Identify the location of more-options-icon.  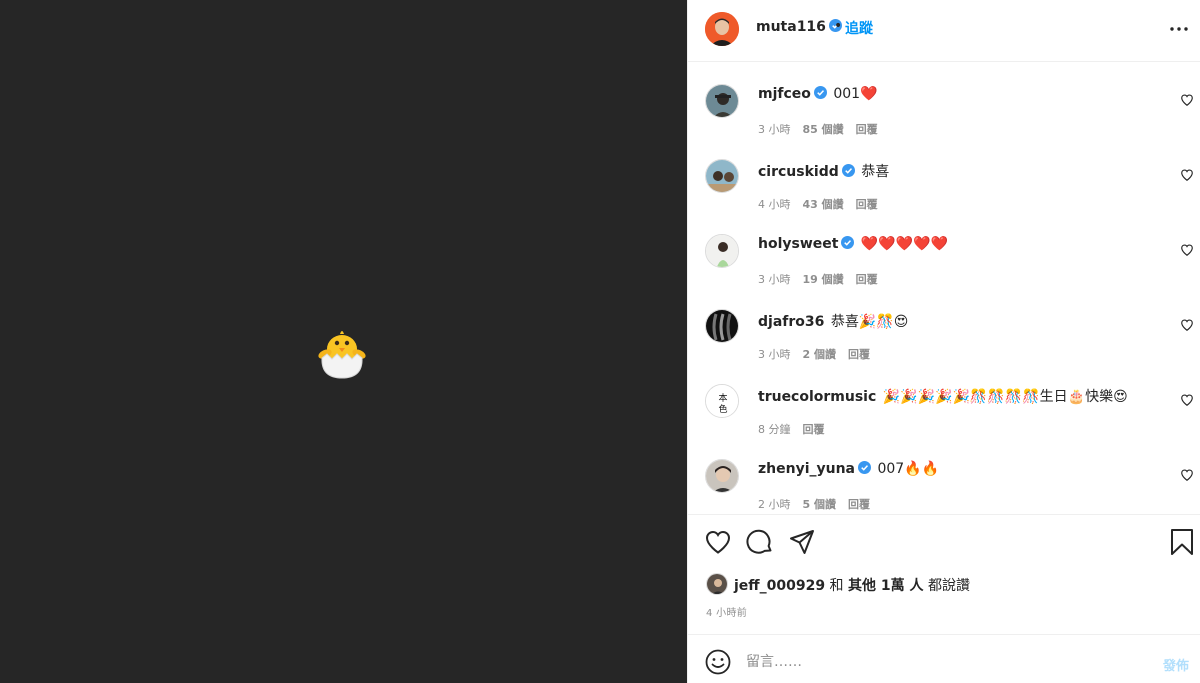
(1179, 29).